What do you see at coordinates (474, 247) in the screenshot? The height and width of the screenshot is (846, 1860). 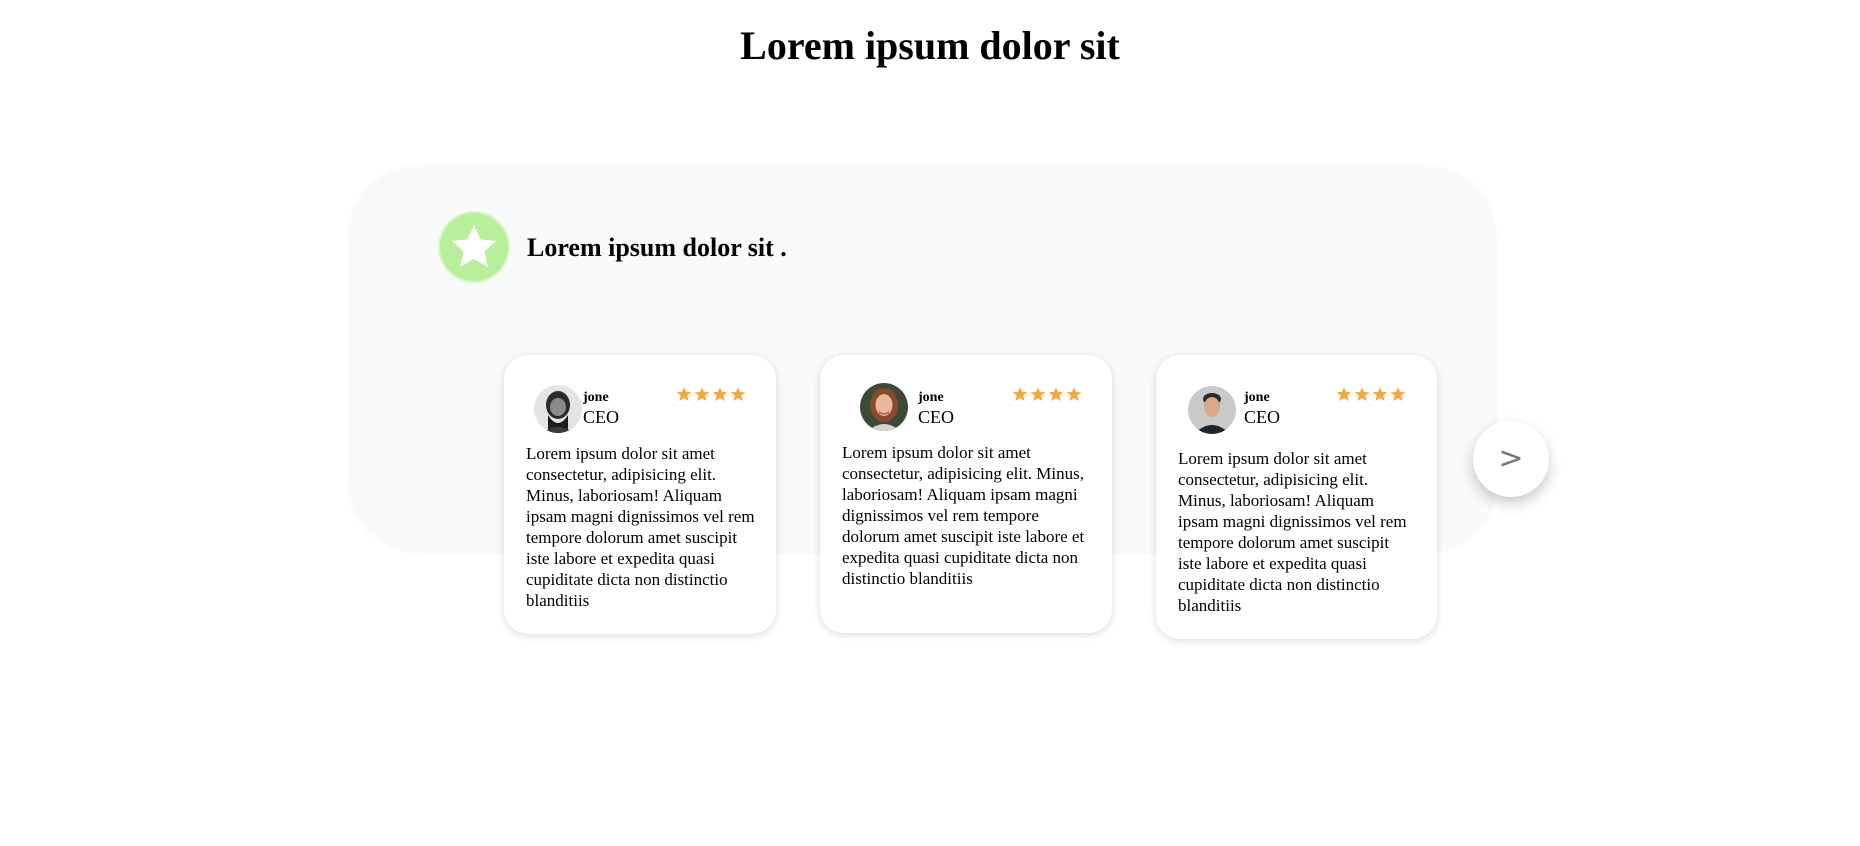 I see `star-badge-icon` at bounding box center [474, 247].